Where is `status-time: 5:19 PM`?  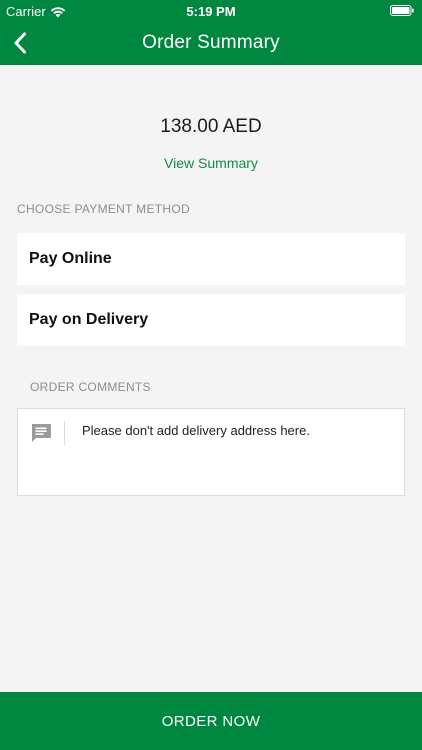 status-time: 5:19 PM is located at coordinates (211, 11).